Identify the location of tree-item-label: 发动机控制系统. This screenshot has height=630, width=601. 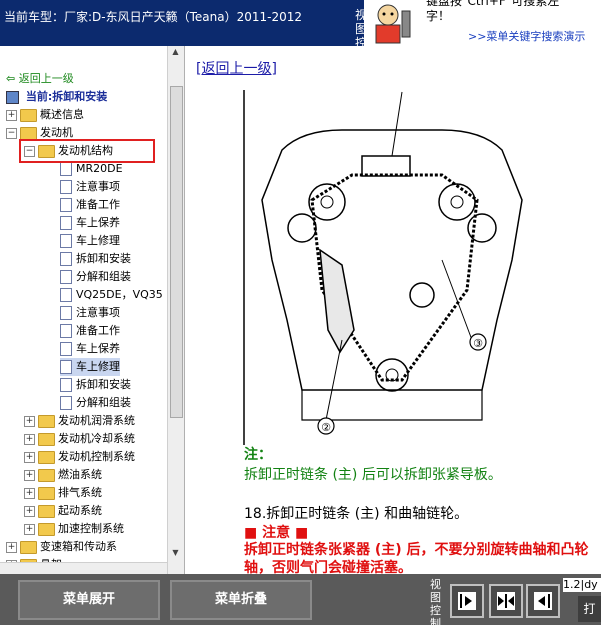
(96, 456).